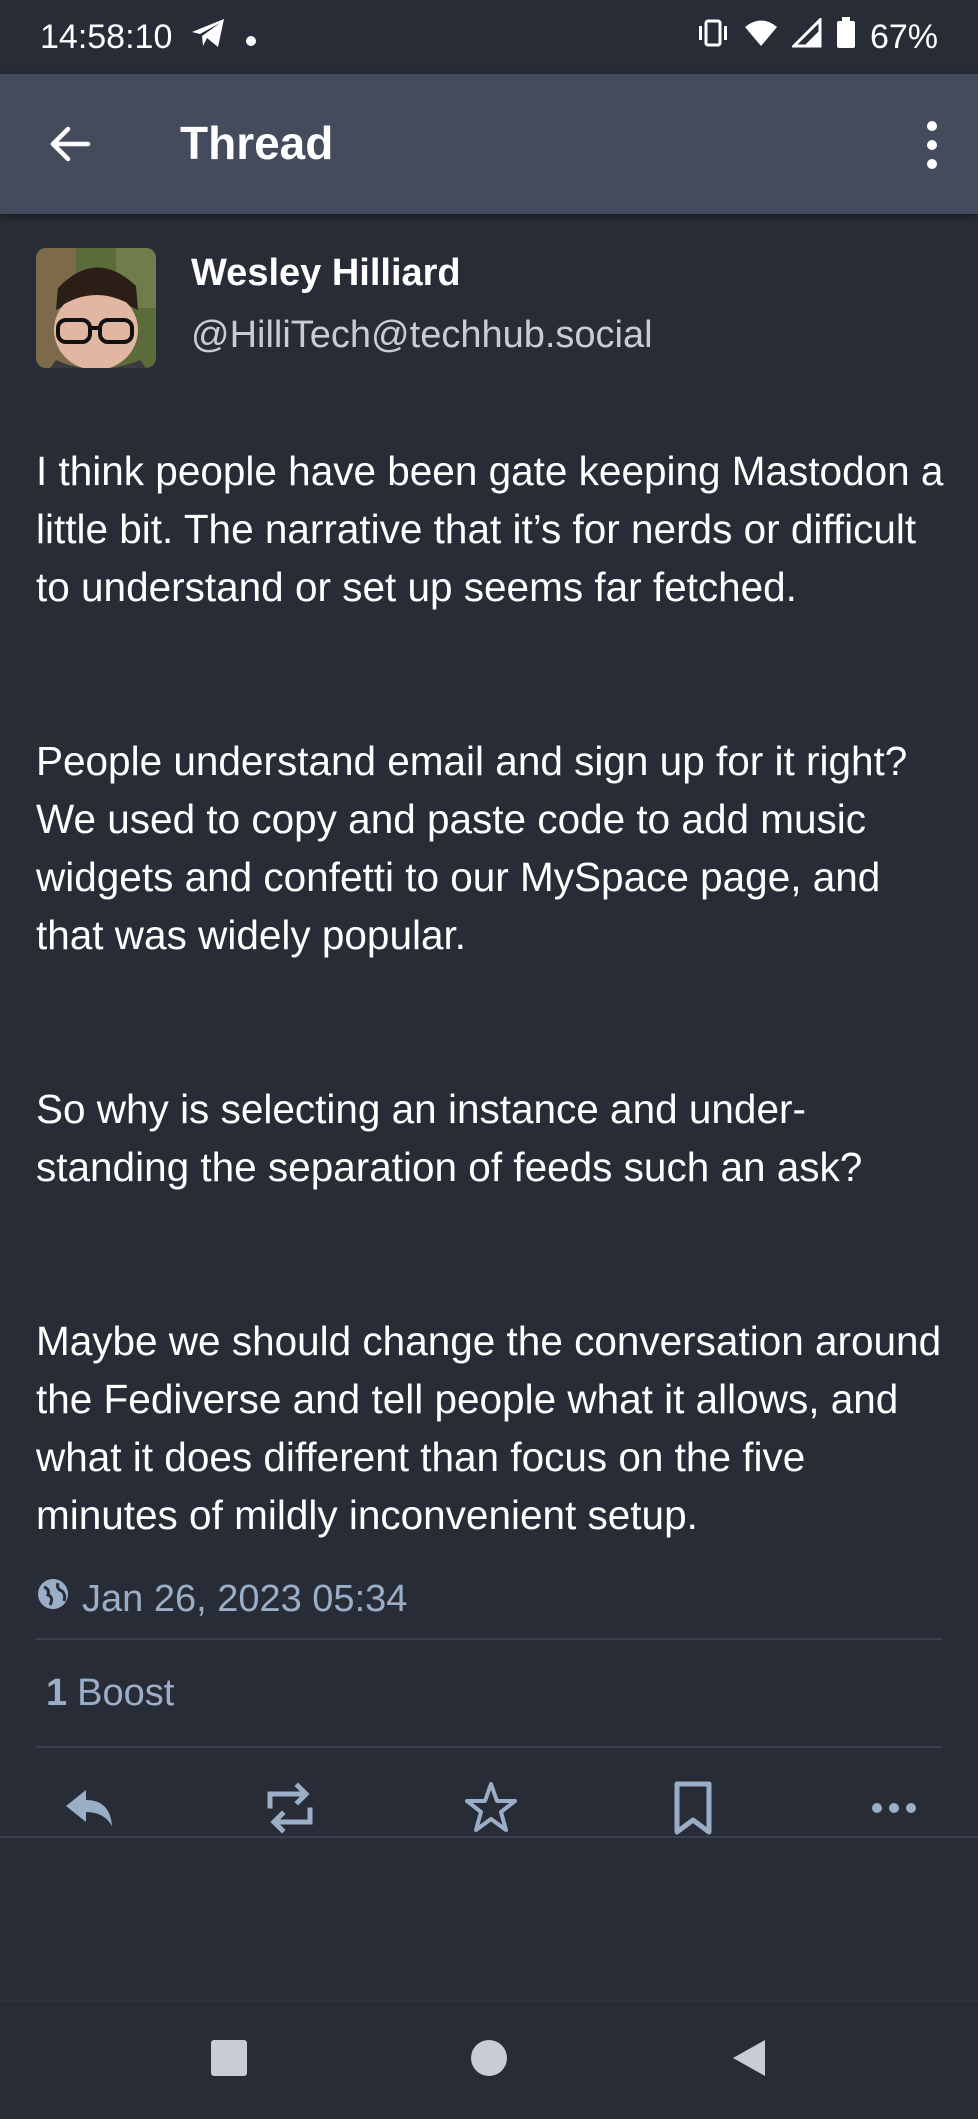 Image resolution: width=978 pixels, height=2119 pixels. Describe the element at coordinates (713, 37) in the screenshot. I see `vibrate-icon` at that location.